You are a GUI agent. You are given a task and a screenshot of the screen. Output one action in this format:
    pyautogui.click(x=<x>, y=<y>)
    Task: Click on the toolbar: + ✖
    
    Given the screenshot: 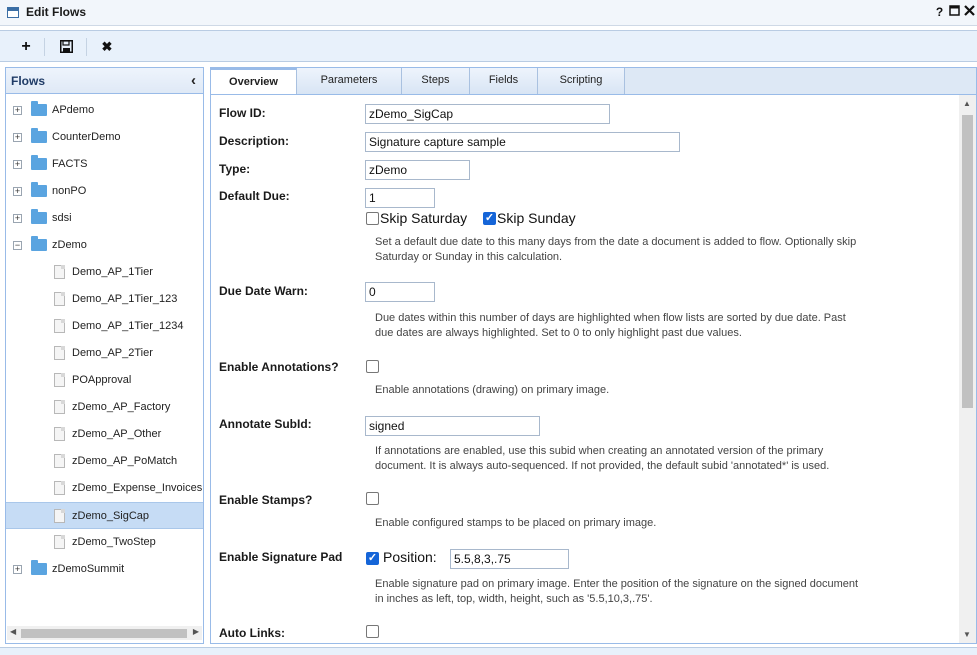 What is the action you would take?
    pyautogui.click(x=488, y=46)
    